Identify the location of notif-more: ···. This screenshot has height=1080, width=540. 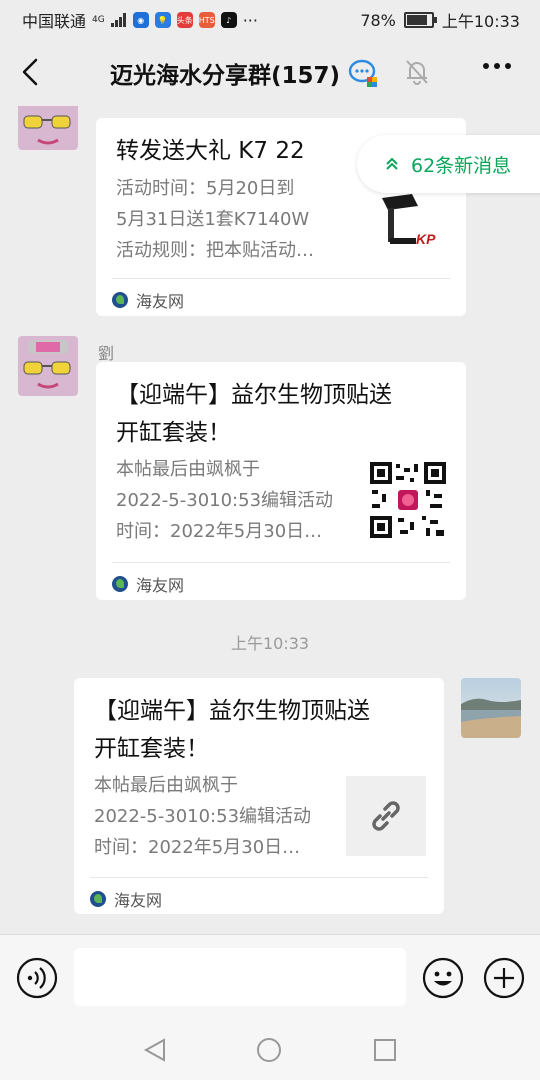
(250, 20).